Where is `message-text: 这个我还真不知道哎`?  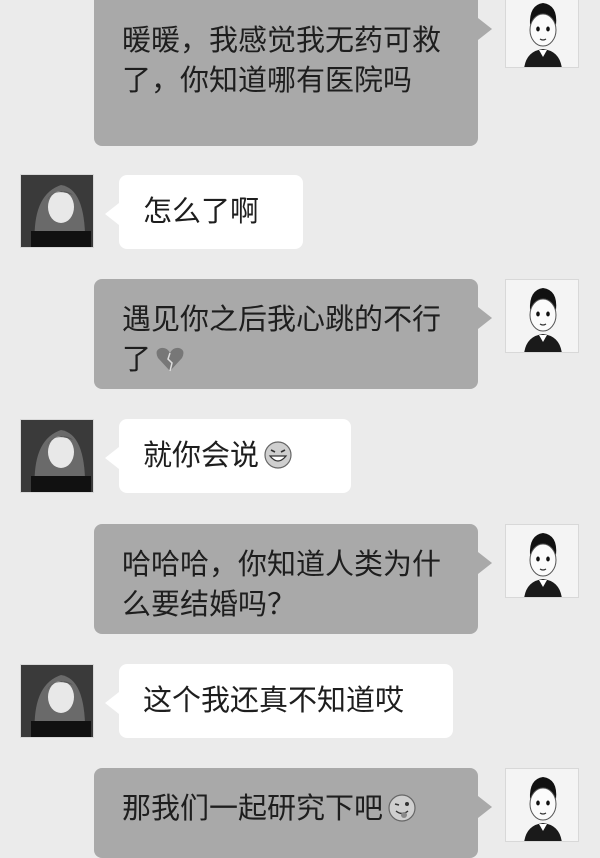
message-text: 这个我还真不知道哎 is located at coordinates (274, 700).